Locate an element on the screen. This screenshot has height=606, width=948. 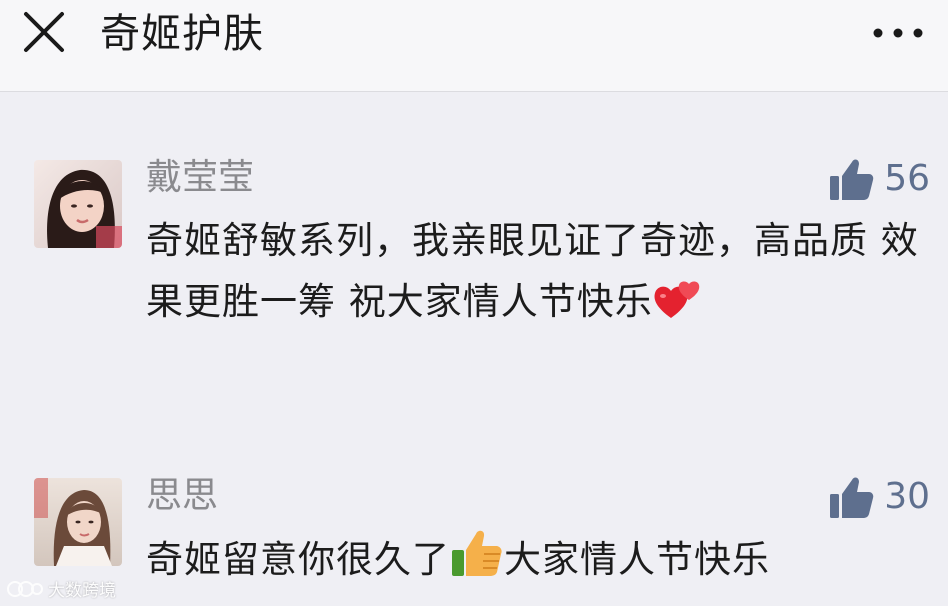
comment-author: 戴莹莹 is located at coordinates (200, 178).